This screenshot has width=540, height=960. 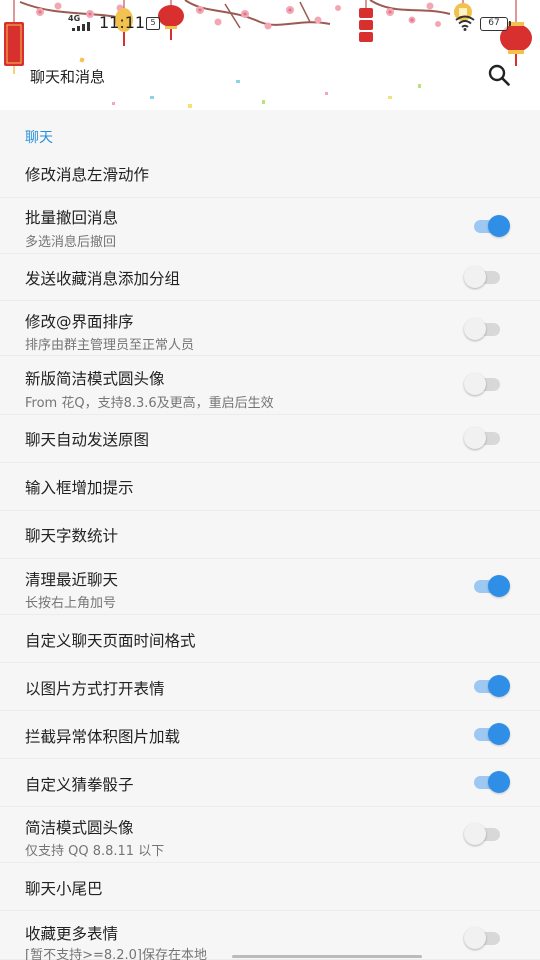 What do you see at coordinates (72, 580) in the screenshot?
I see `settings-item-title: 清理最近聊天` at bounding box center [72, 580].